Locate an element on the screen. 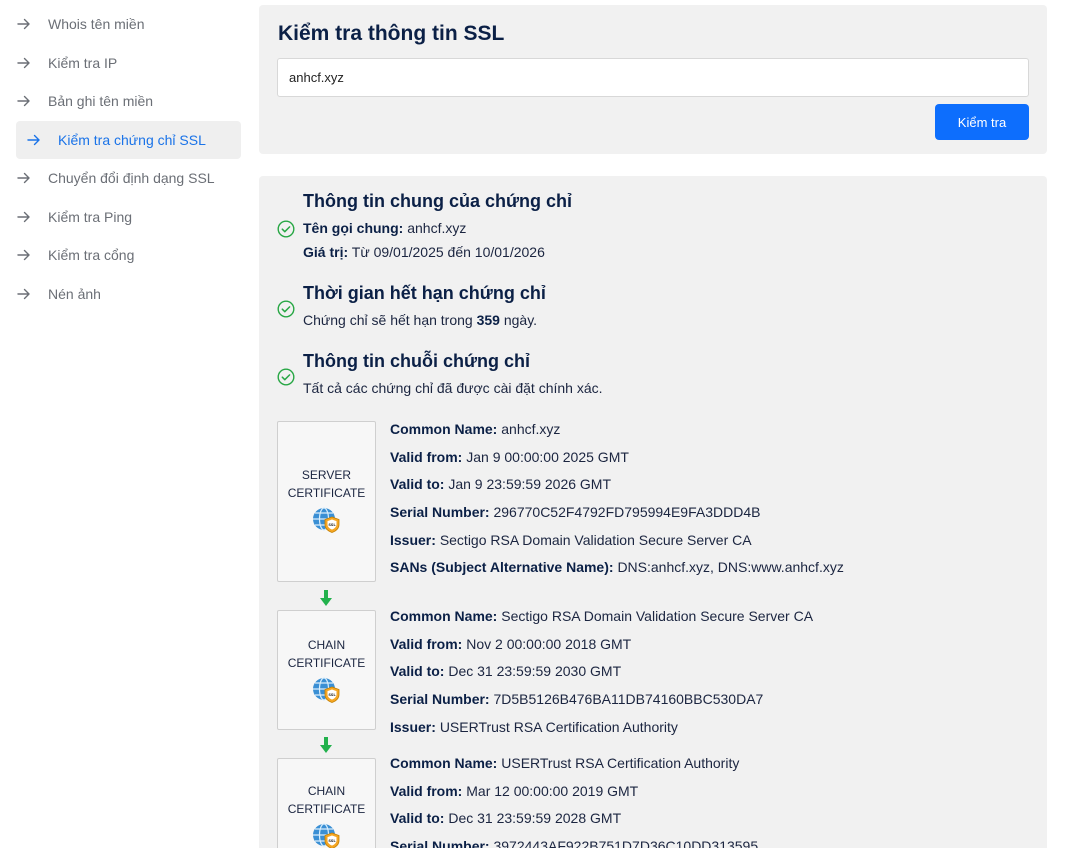 This screenshot has height=848, width=1091. sidebar-item-label: Bản ghi tên miền is located at coordinates (101, 101).